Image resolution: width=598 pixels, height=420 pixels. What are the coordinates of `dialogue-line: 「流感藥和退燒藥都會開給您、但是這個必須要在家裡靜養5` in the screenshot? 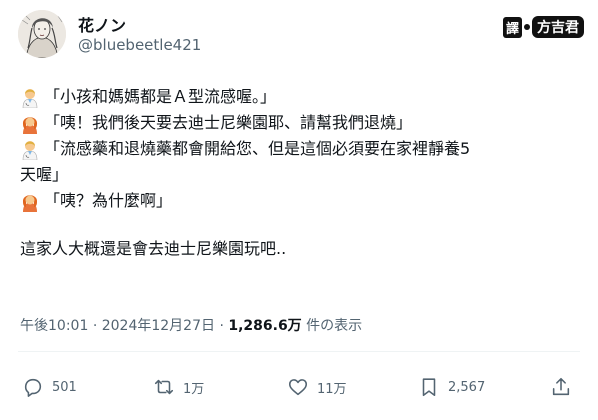 It's located at (300, 149).